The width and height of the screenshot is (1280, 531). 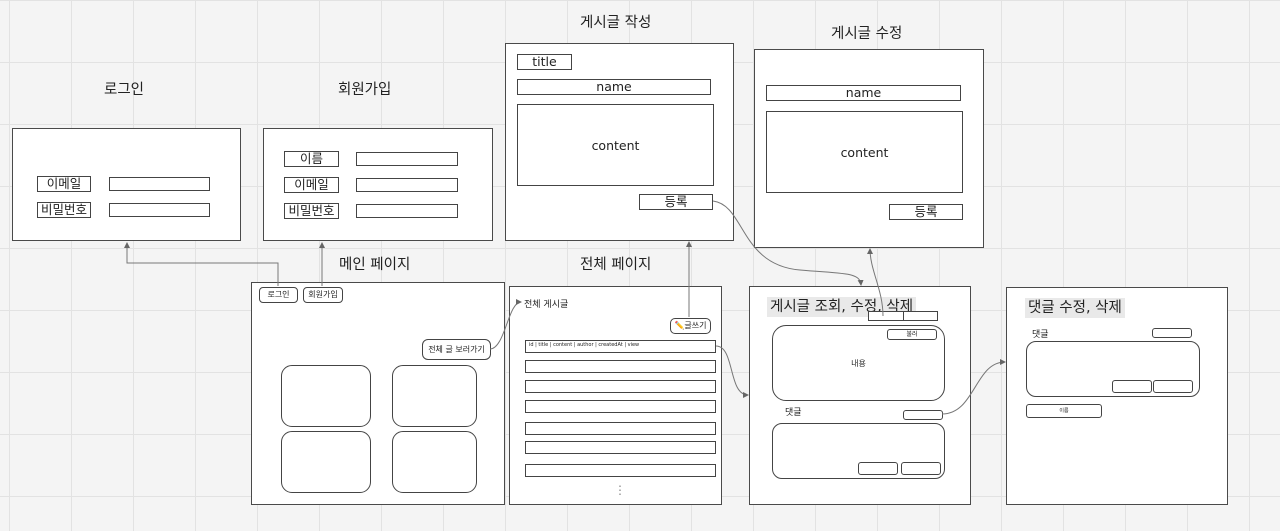 What do you see at coordinates (1132, 386) in the screenshot?
I see `comment-edit-button` at bounding box center [1132, 386].